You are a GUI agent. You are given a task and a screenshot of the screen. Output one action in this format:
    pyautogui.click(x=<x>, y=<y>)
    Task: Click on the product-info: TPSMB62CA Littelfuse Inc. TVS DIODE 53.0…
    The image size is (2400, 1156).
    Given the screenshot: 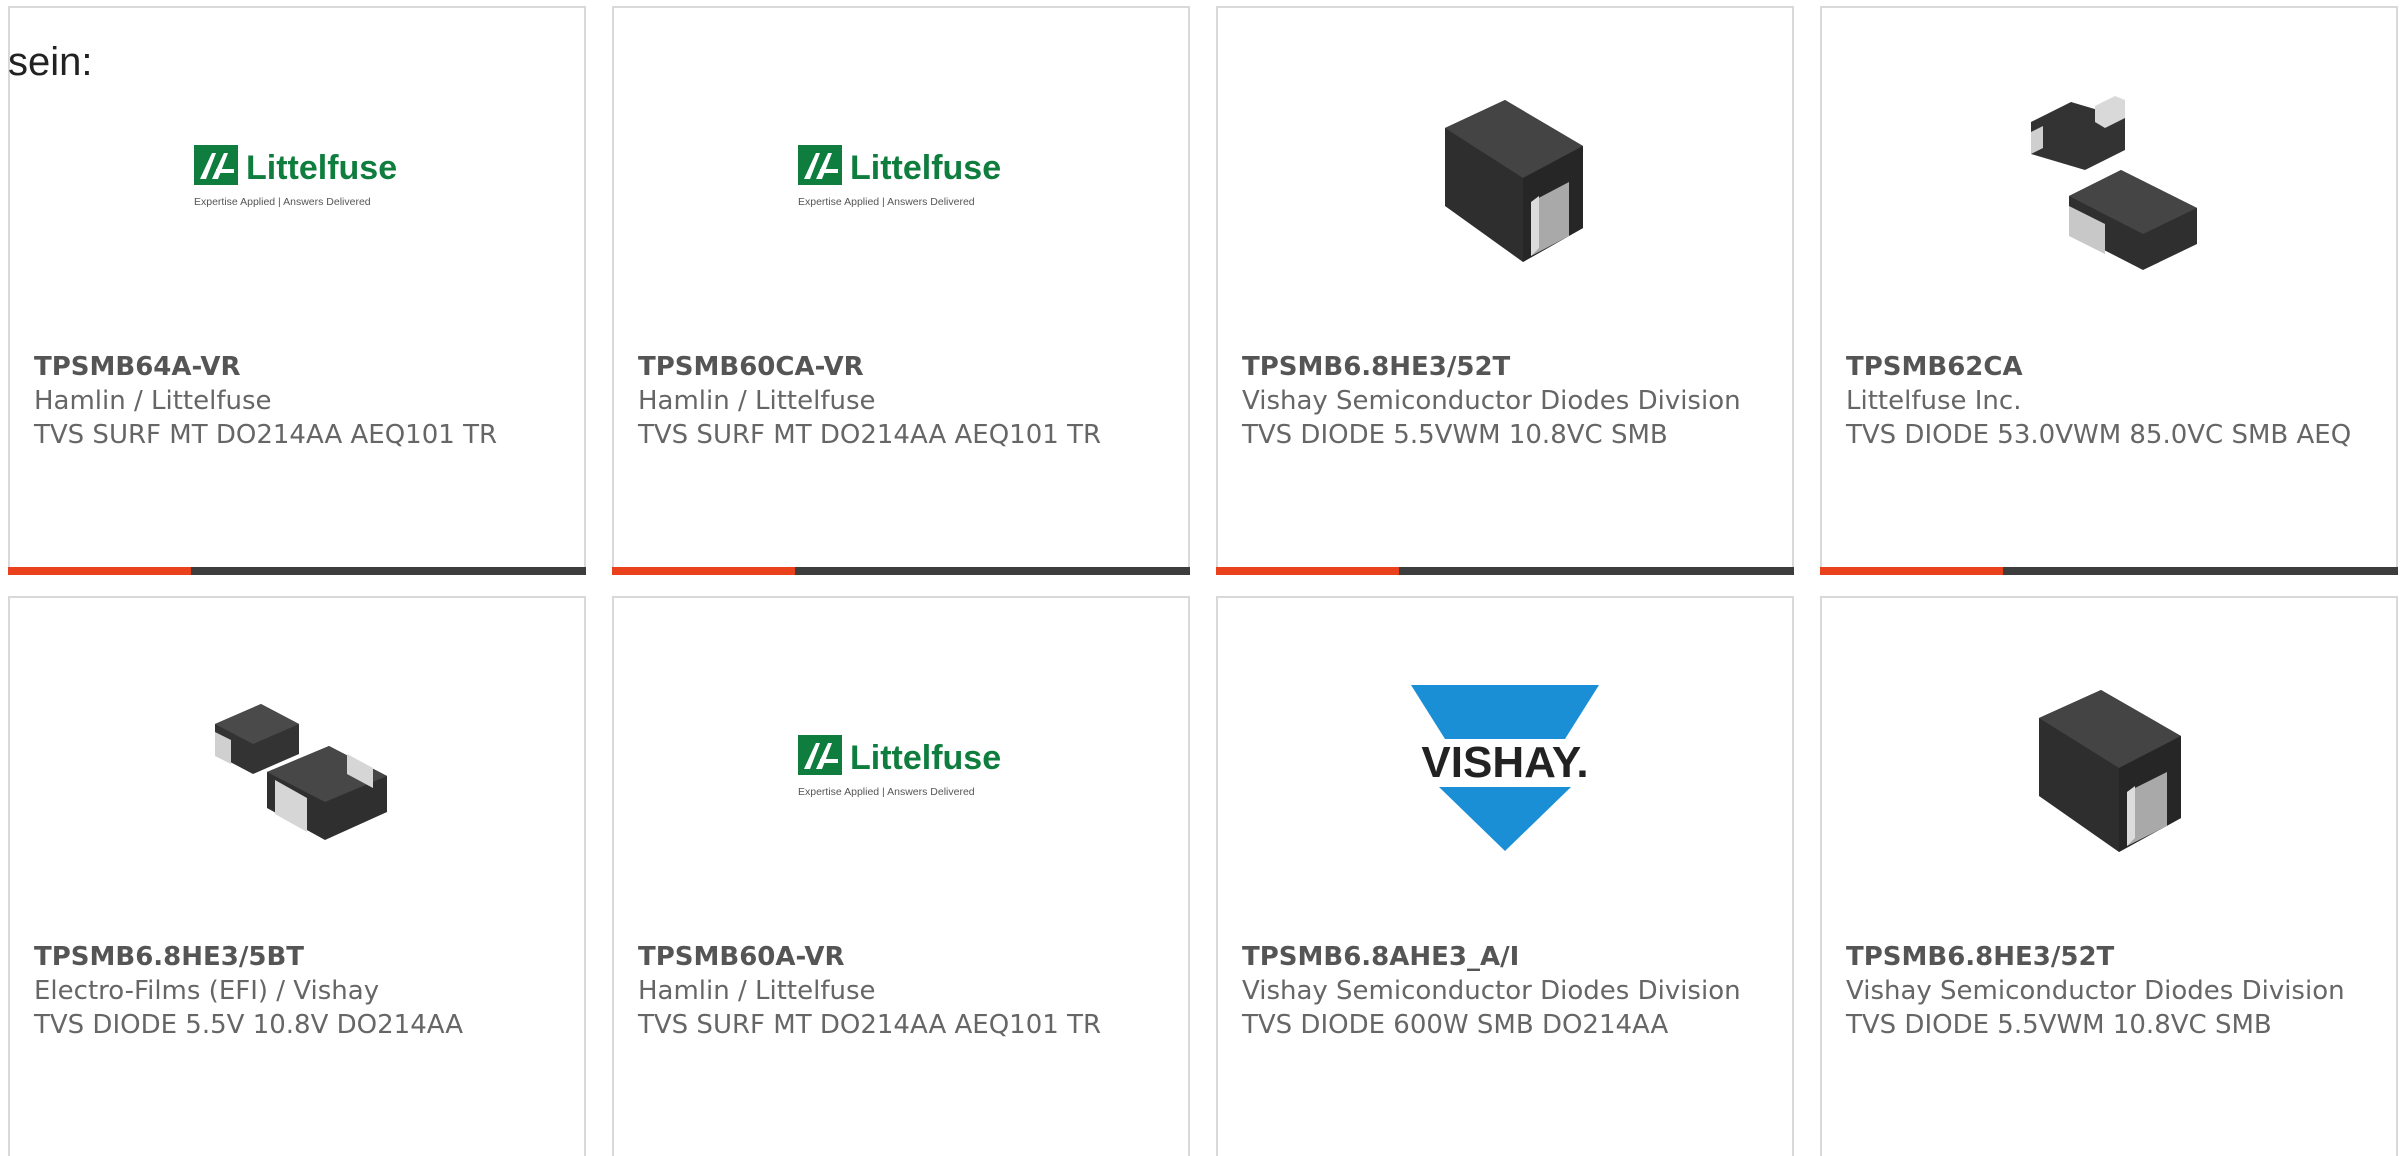 What is the action you would take?
    pyautogui.click(x=2111, y=401)
    